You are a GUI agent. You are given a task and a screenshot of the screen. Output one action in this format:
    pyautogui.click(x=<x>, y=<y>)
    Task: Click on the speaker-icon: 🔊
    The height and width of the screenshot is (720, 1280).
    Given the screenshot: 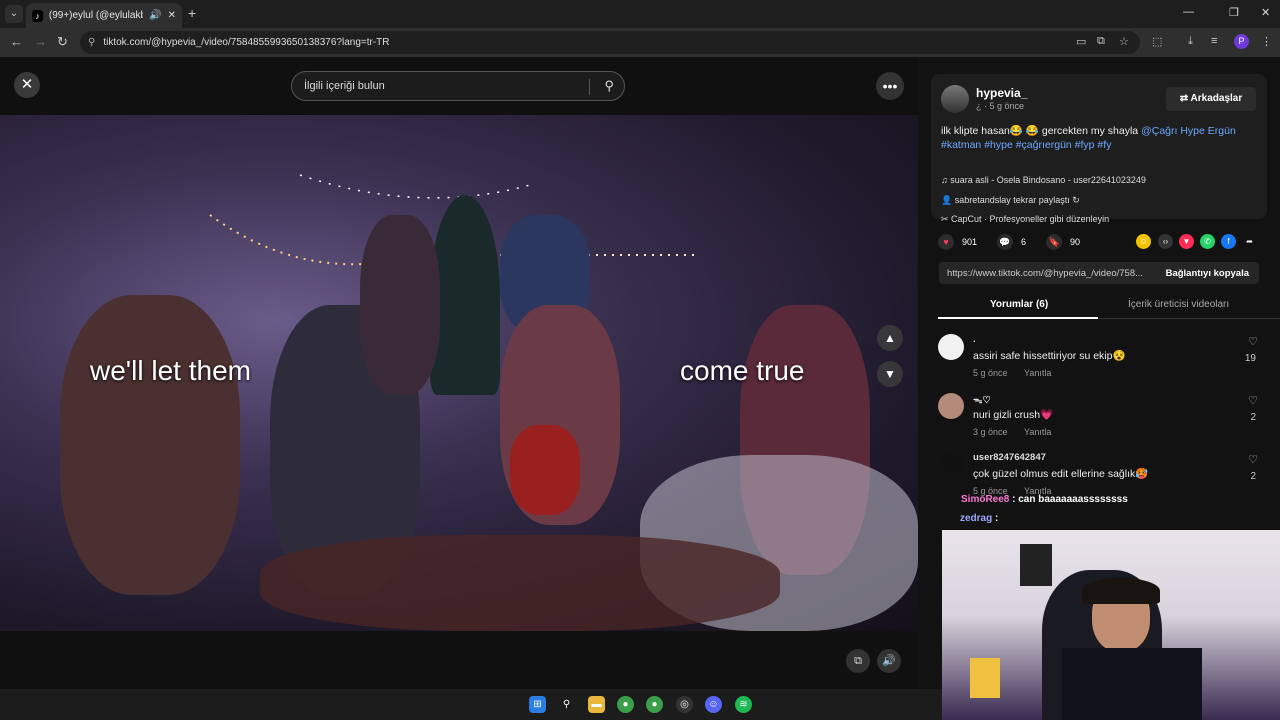 What is the action you would take?
    pyautogui.click(x=155, y=15)
    